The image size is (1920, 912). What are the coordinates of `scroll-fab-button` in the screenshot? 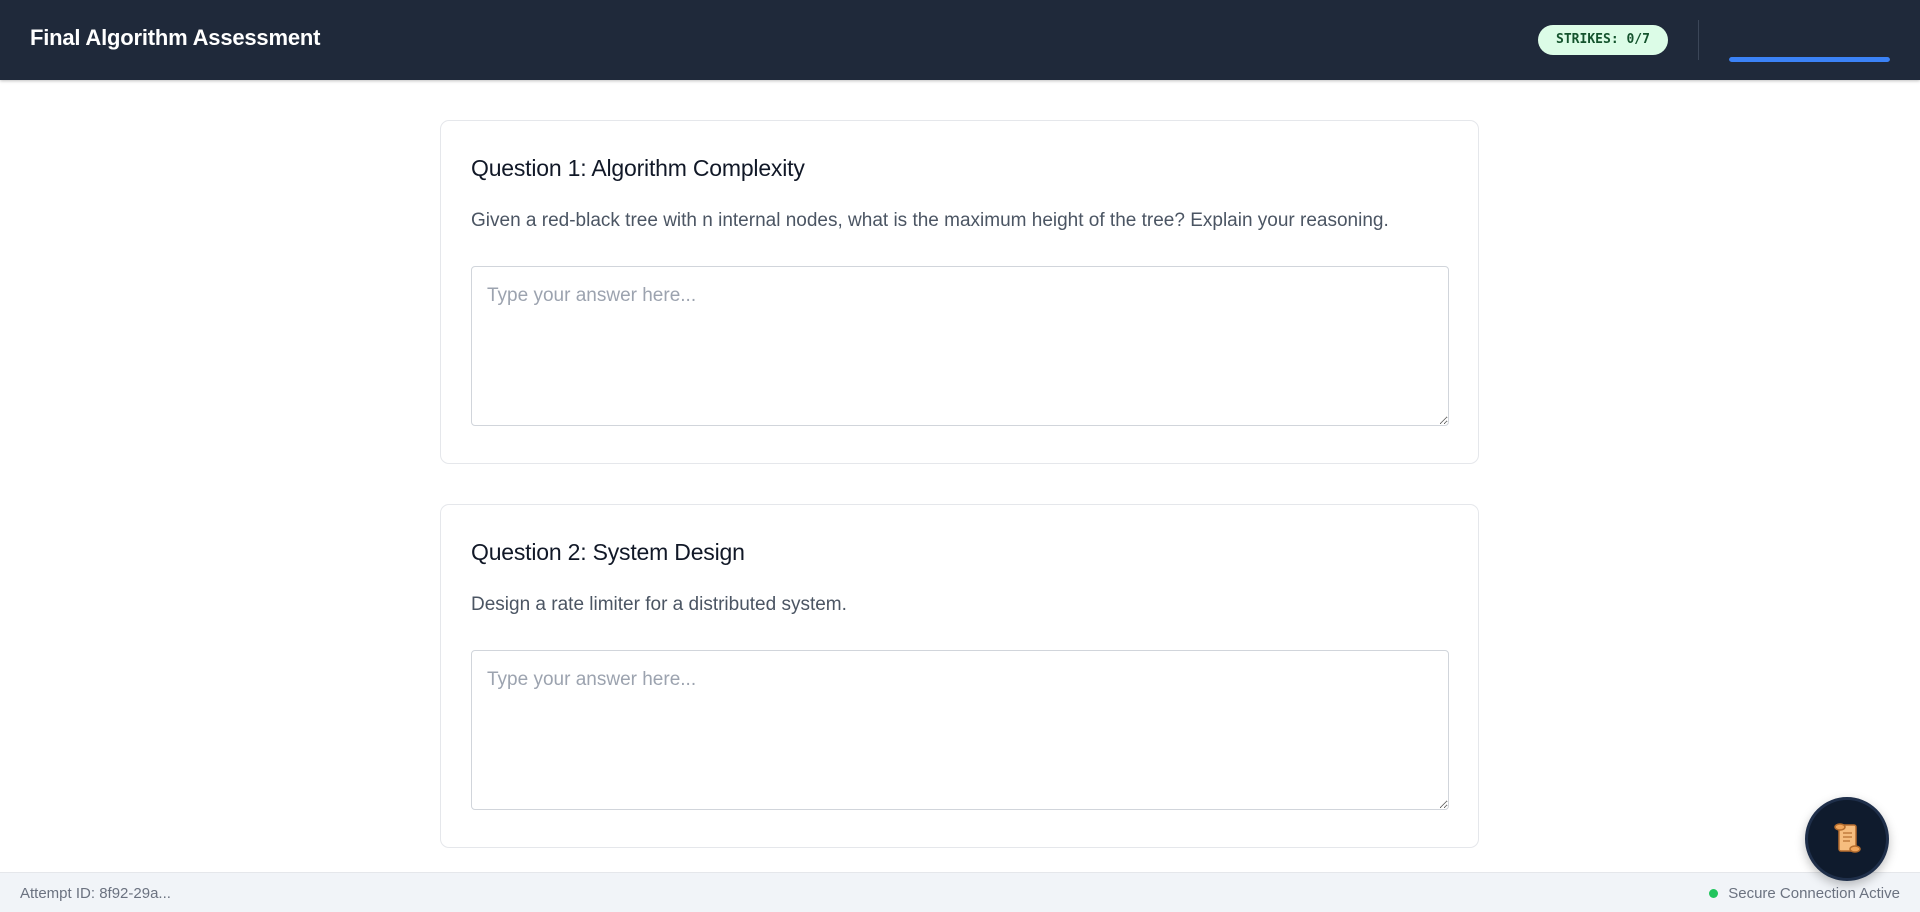 It's located at (1847, 839).